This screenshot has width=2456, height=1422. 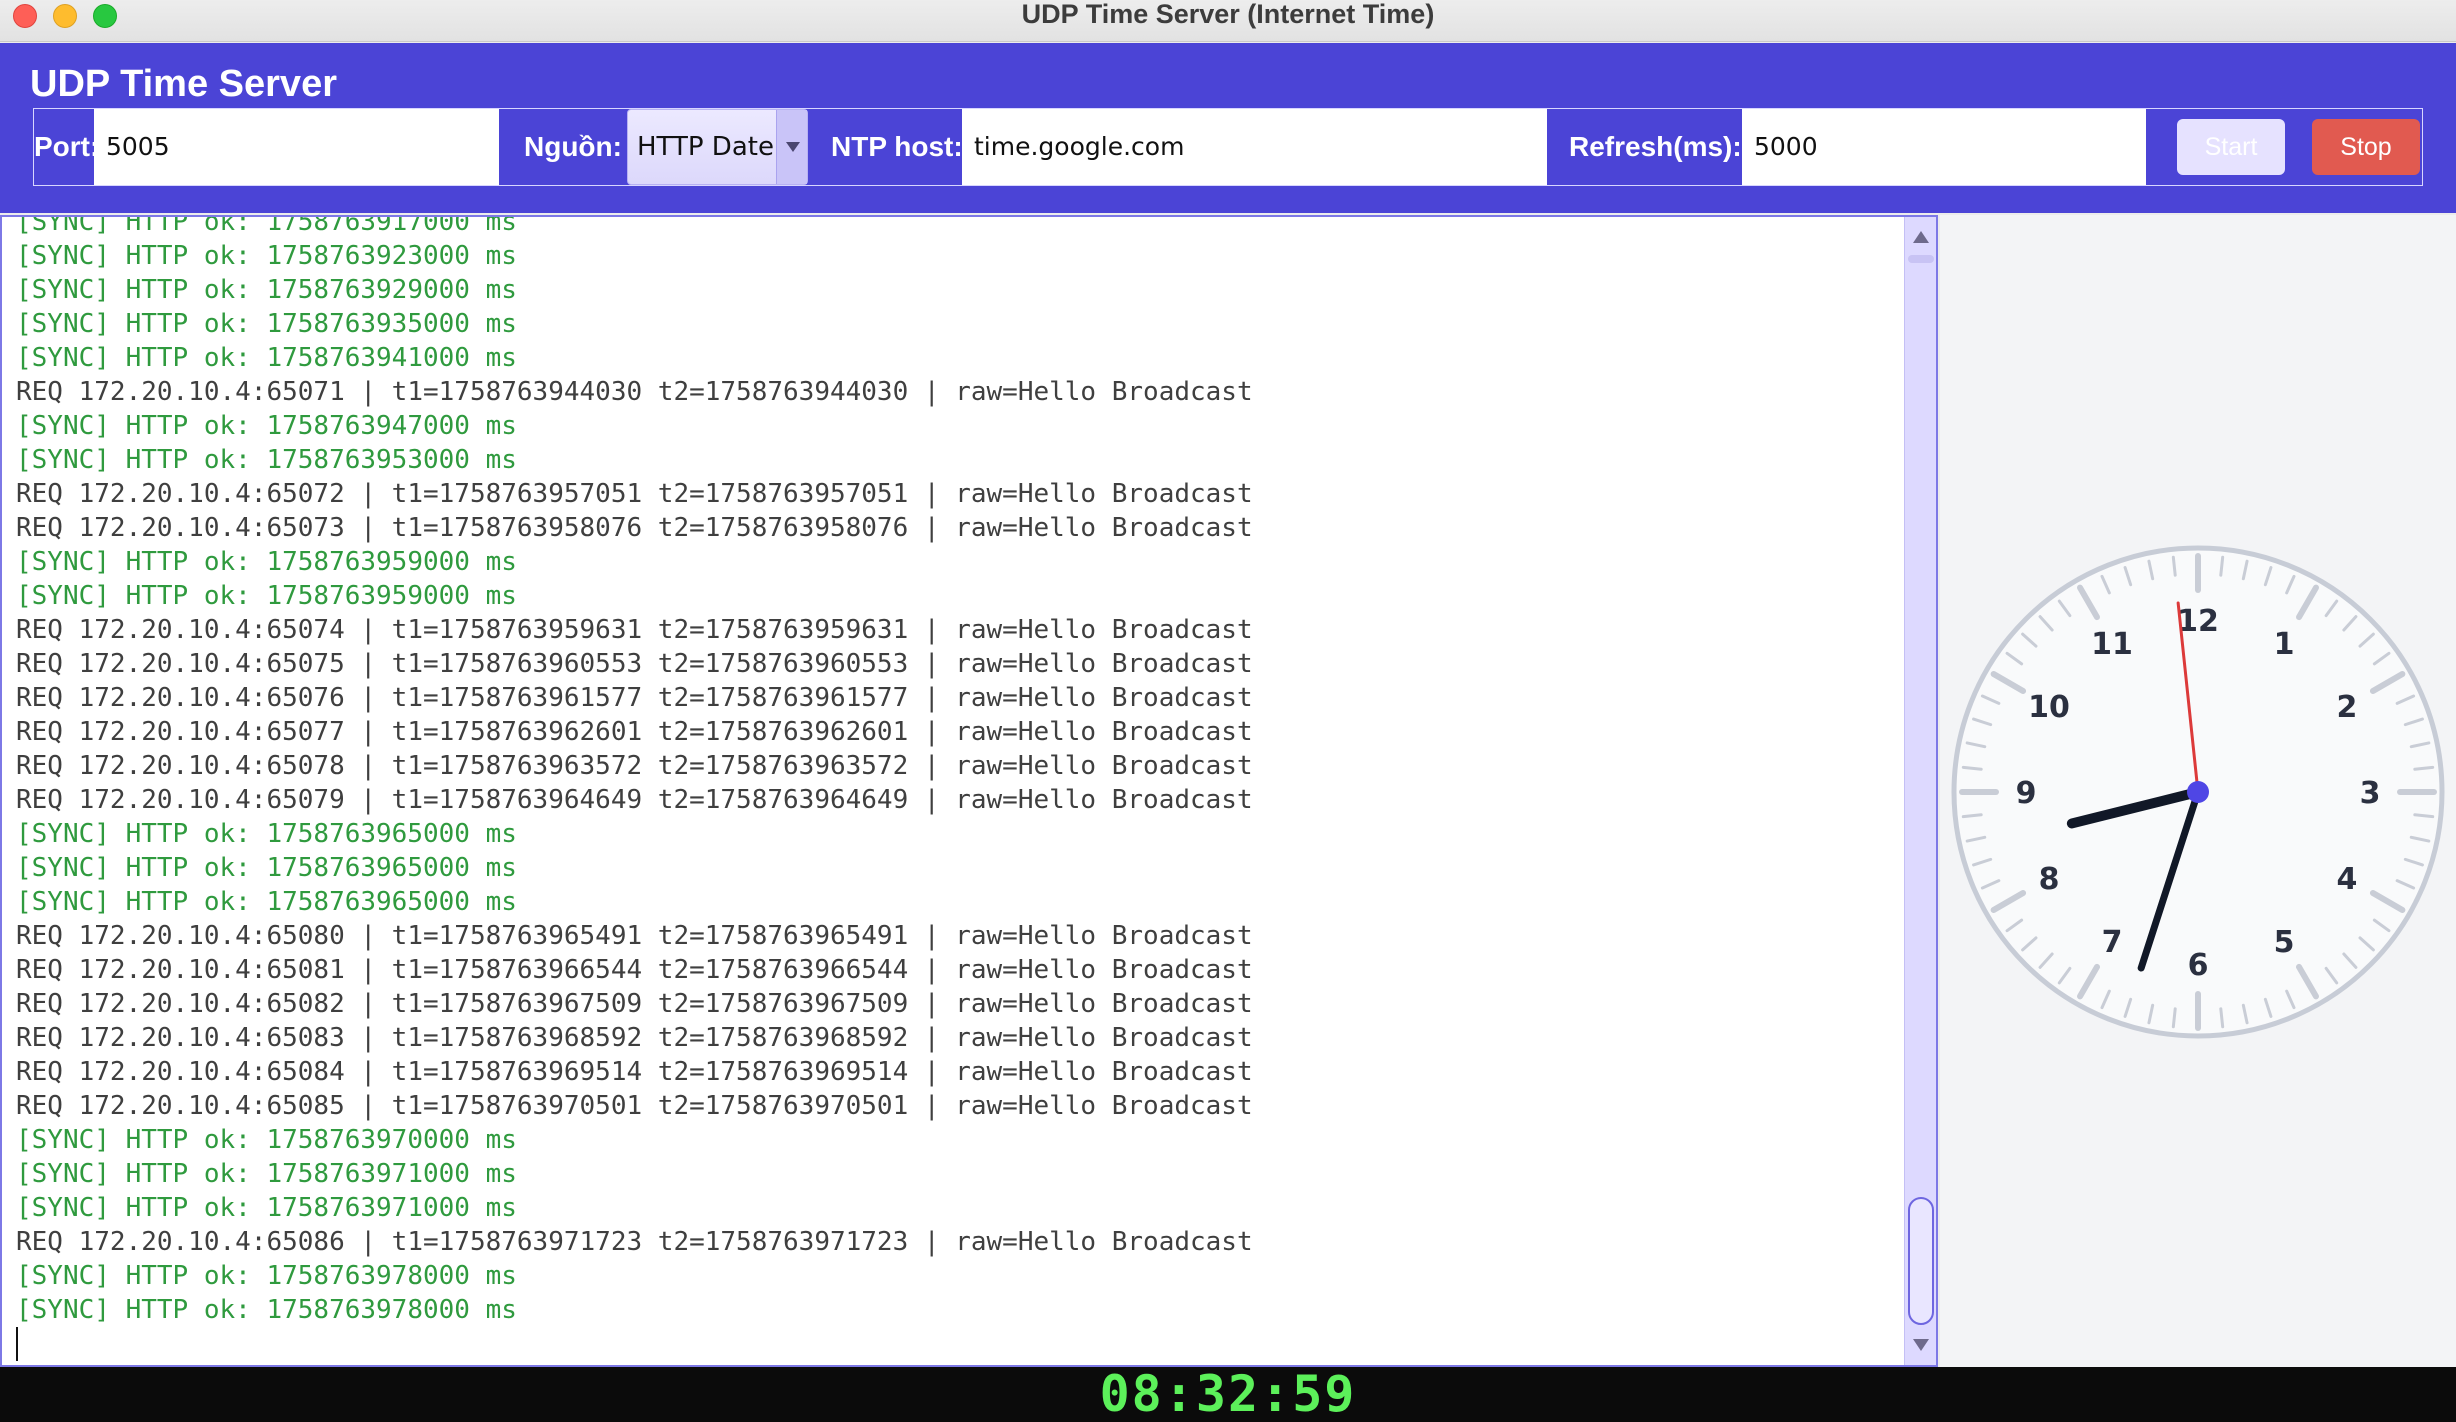 I want to click on start-button: Start, so click(x=2231, y=147).